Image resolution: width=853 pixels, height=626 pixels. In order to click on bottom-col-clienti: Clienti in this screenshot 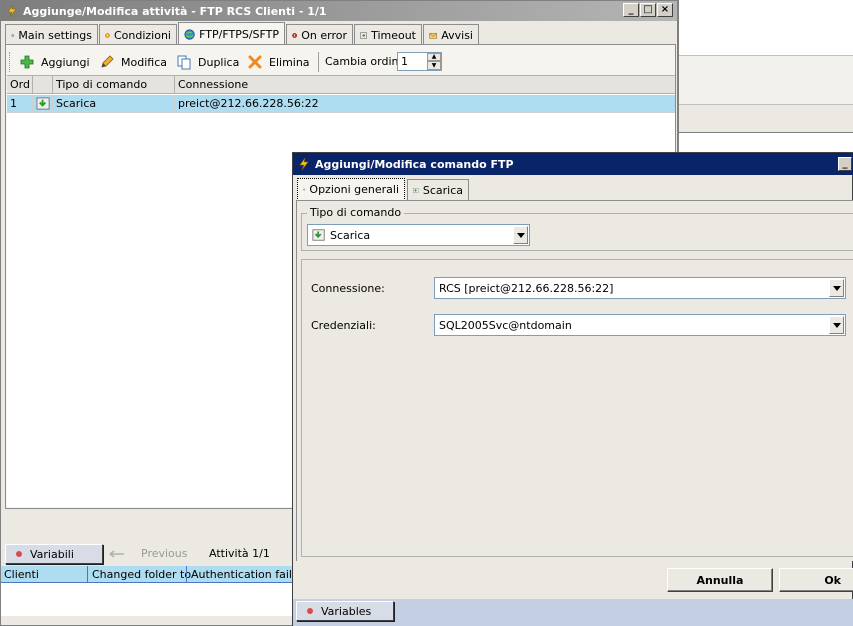, I will do `click(21, 574)`.